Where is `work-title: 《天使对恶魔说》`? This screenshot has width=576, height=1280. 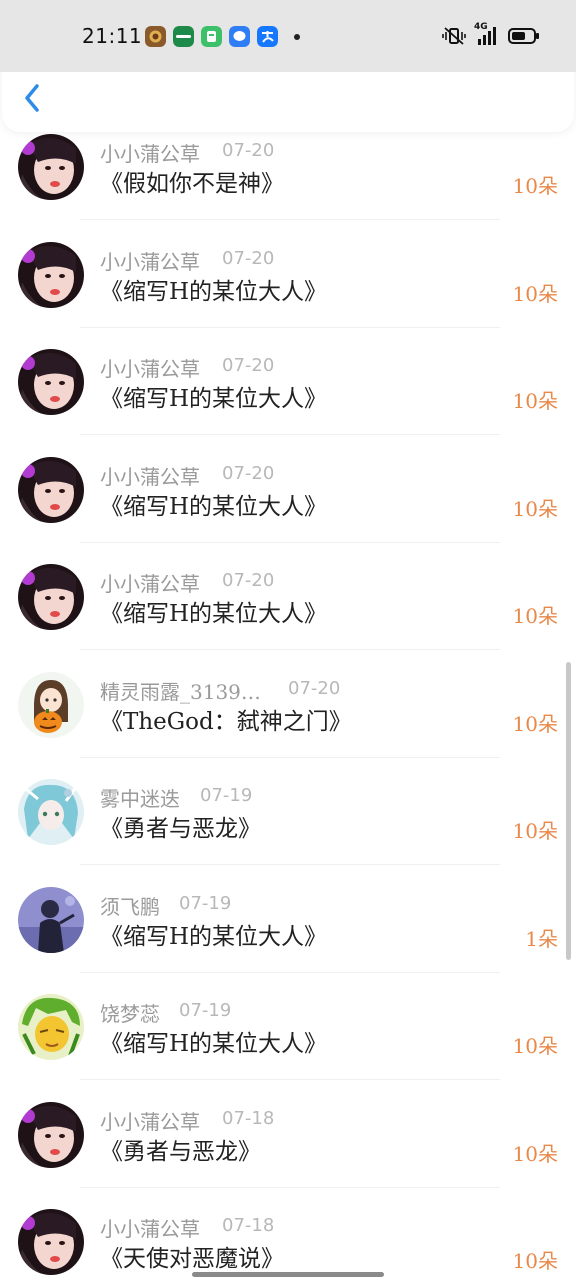
work-title: 《天使对恶魔说》 is located at coordinates (192, 1256).